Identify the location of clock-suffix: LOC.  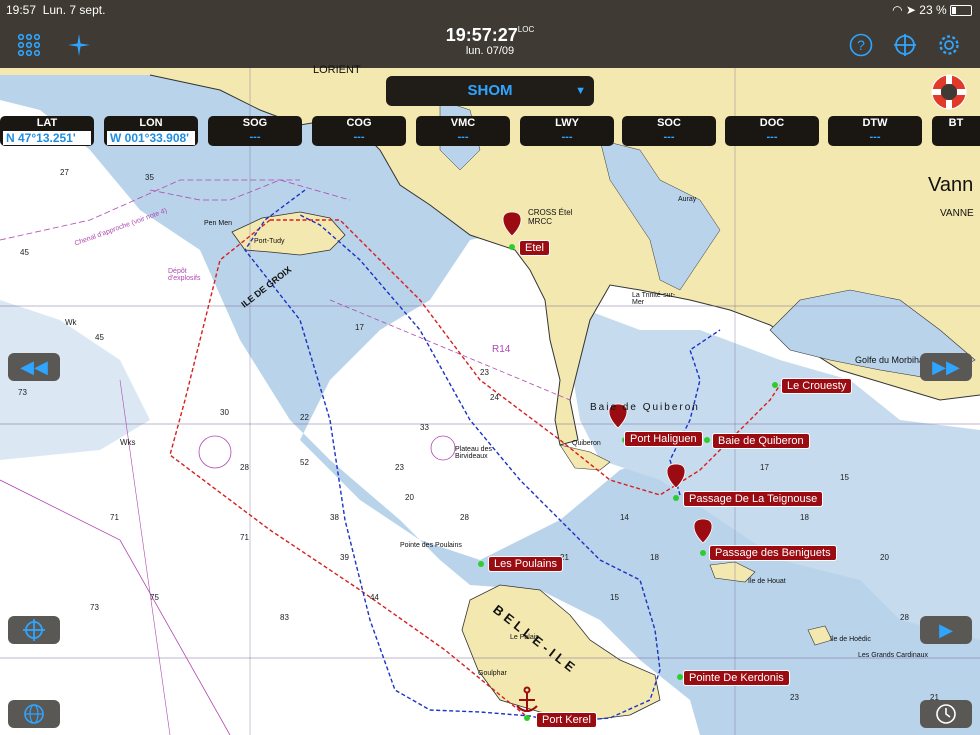
(526, 29).